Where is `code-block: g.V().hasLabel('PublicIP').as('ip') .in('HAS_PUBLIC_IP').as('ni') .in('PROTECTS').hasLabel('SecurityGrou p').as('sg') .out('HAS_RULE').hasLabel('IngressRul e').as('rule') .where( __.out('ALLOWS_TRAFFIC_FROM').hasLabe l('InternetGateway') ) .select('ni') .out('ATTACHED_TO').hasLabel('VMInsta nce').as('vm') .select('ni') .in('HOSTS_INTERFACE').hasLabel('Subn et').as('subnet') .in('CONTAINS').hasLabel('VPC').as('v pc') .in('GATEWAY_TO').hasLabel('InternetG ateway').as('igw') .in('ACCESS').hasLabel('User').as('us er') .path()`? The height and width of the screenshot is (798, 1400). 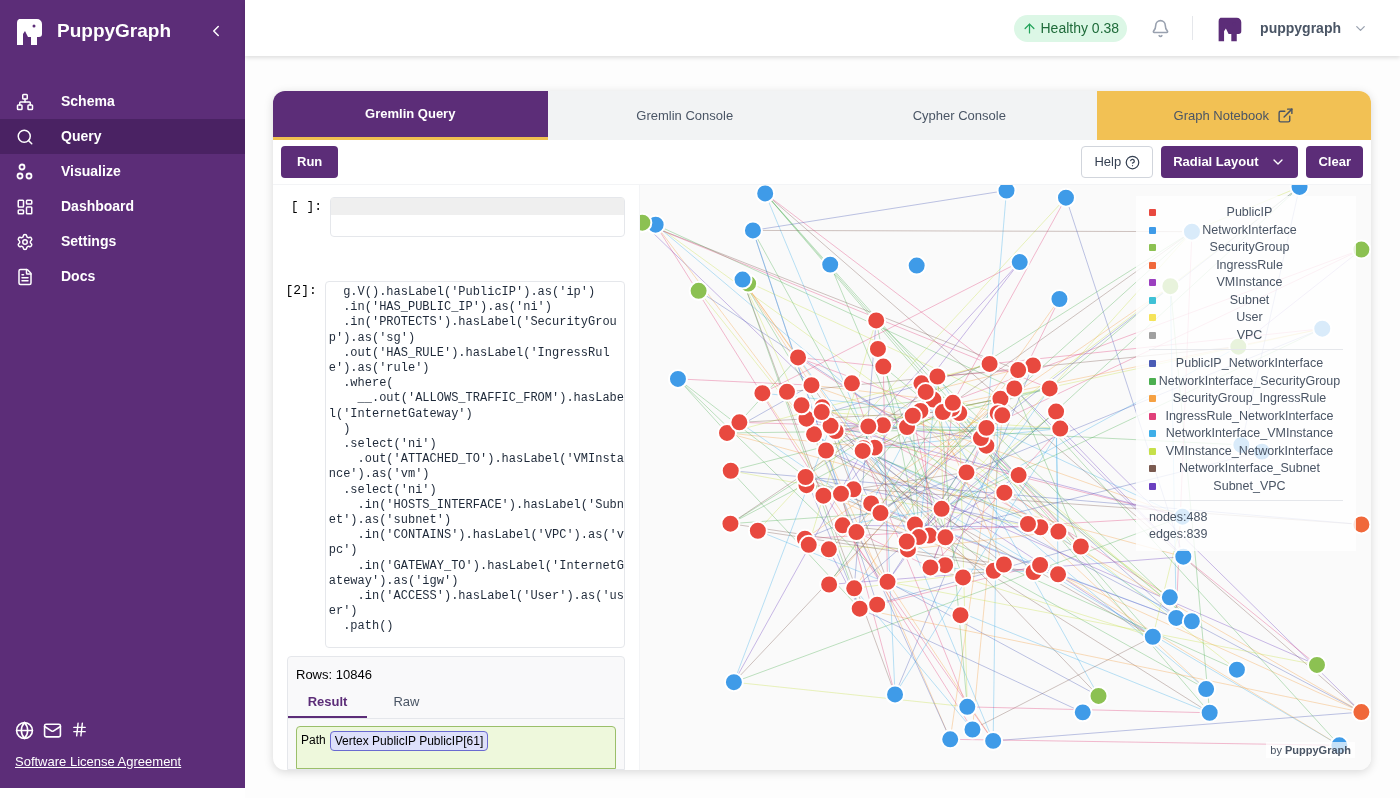 code-block: g.V().hasLabel('PublicIP').as('ip') .in('HAS_PUBLIC_IP').as('ni') .in('PROTECTS').hasLabel('SecurityGrou p').as('sg') .out('HAS_RULE').hasLabel('IngressRul e').as('rule') .where( __.out('ALLOWS_TRAFFIC_FROM').hasLabe l('InternetGateway') ) .select('ni') .out('ATTACHED_TO').hasLabel('VMInsta nce').as('vm') .select('ni') .in('HOSTS_INTERFACE').hasLabel('Subn et').as('subnet') .in('CONTAINS').hasLabel('VPC').as('v pc') .in('GATEWAY_TO').hasLabel('InternetG ateway').as('igw') .in('ACCESS').hasLabel('User').as('us er') .path() is located at coordinates (474, 464).